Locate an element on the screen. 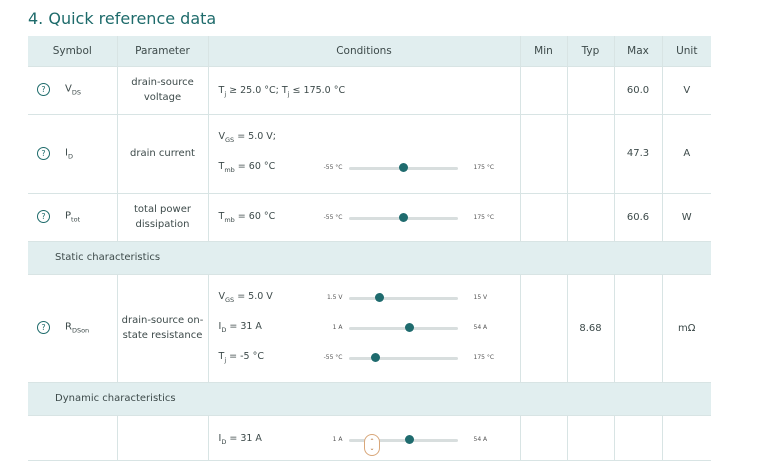 Image resolution: width=780 pixels, height=461 pixels. conditions-cell: Tmb = 60 °C -55 °C 175 °C is located at coordinates (364, 217).